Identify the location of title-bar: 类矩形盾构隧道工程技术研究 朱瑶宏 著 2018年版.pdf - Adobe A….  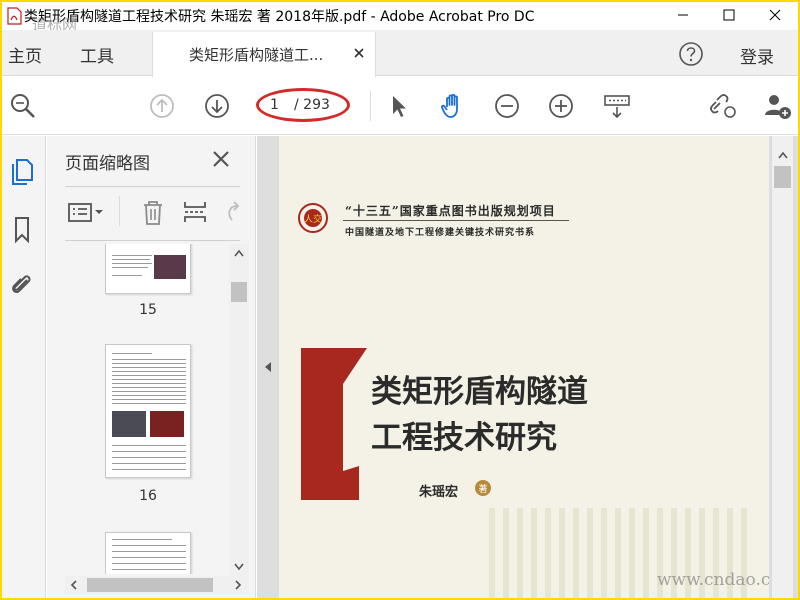
(400, 18).